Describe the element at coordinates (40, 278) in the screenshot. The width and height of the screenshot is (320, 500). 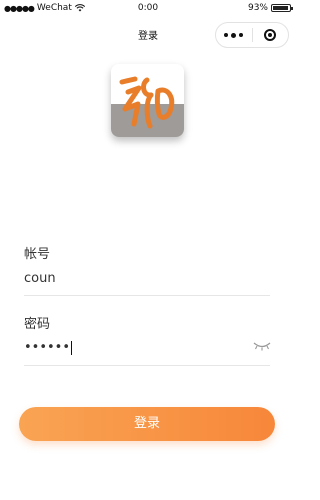
I see `account-input: coun` at that location.